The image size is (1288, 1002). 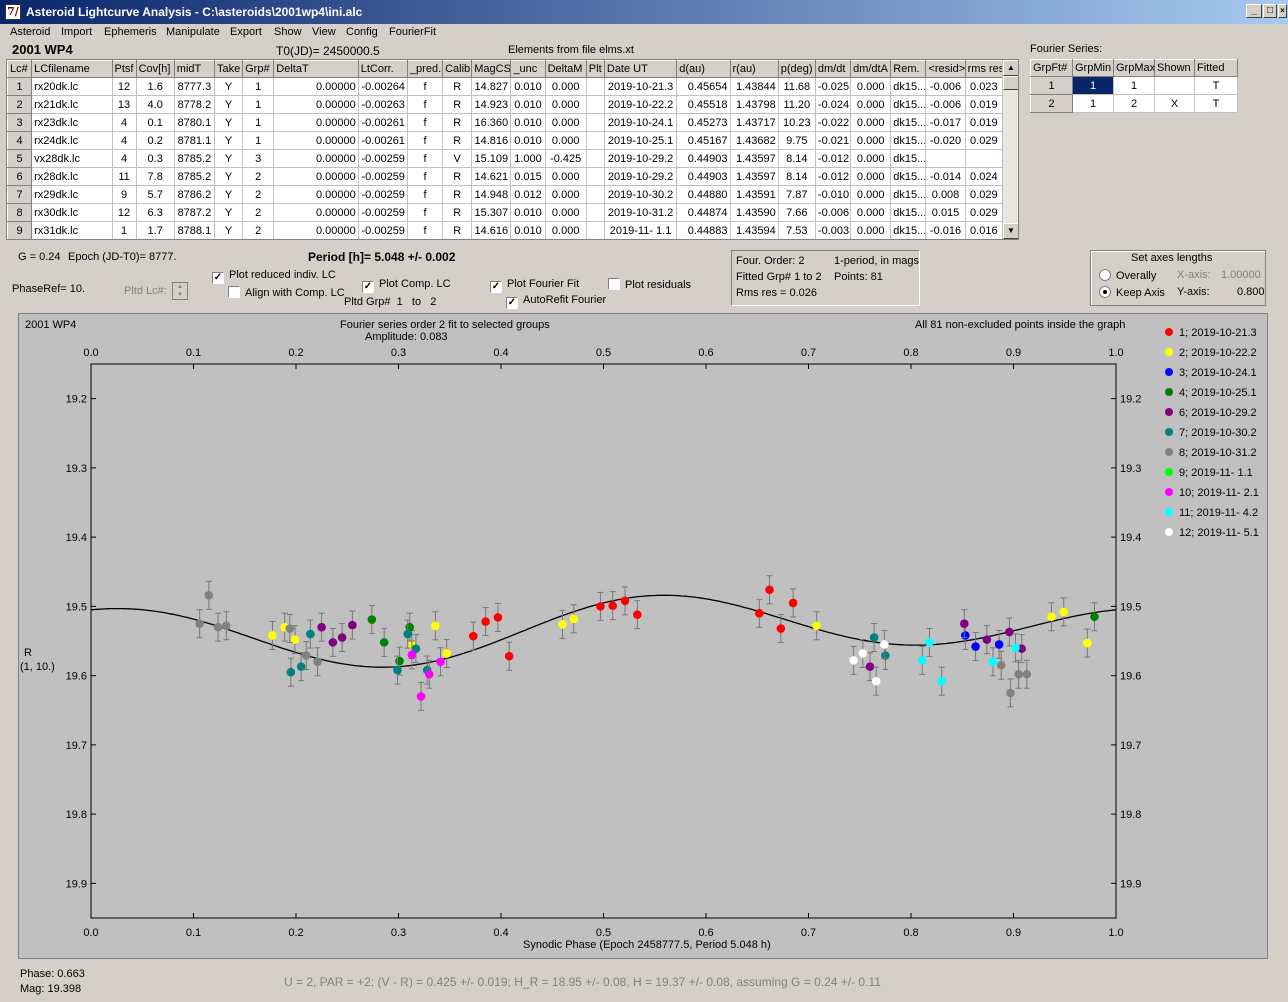 What do you see at coordinates (1174, 103) in the screenshot?
I see `fs-table-cell: X` at bounding box center [1174, 103].